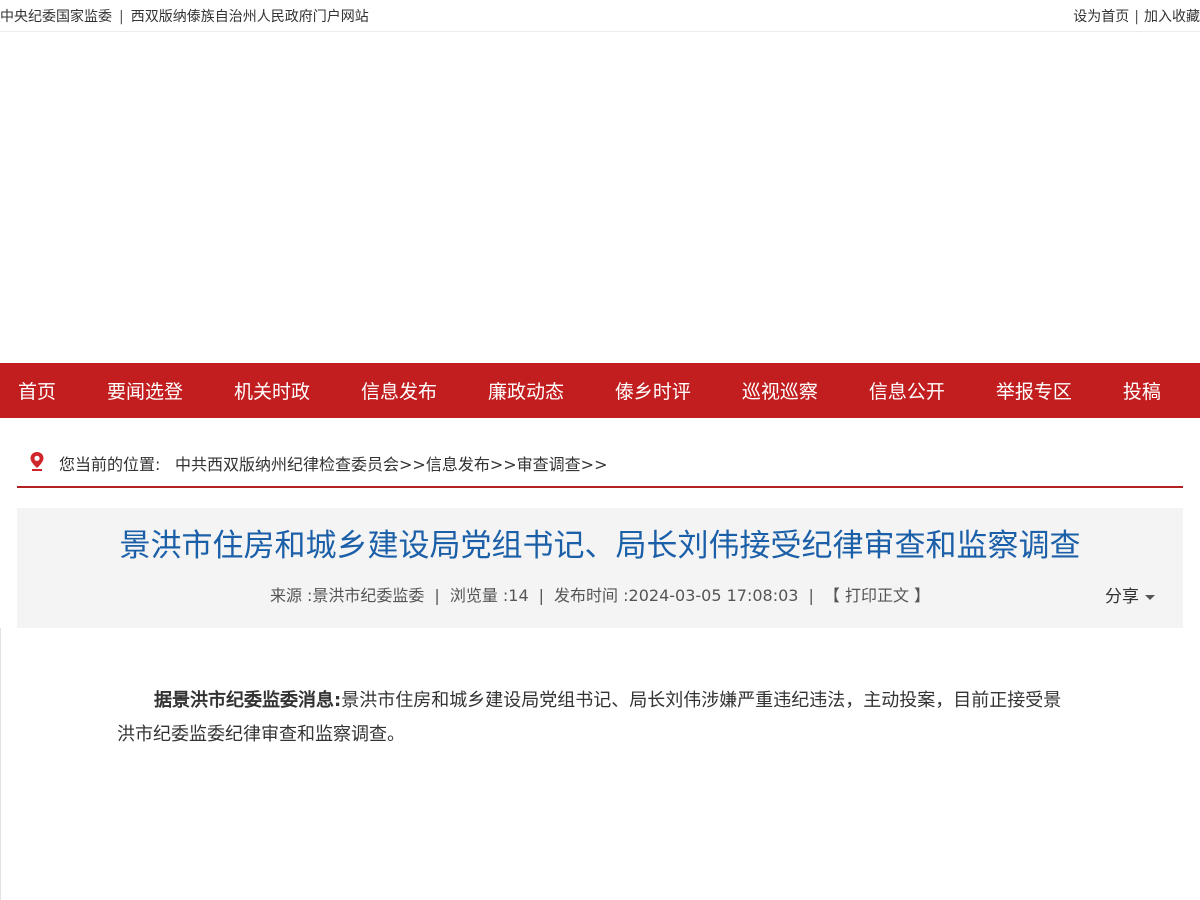  I want to click on article-views: 浏览量 :14, so click(489, 595).